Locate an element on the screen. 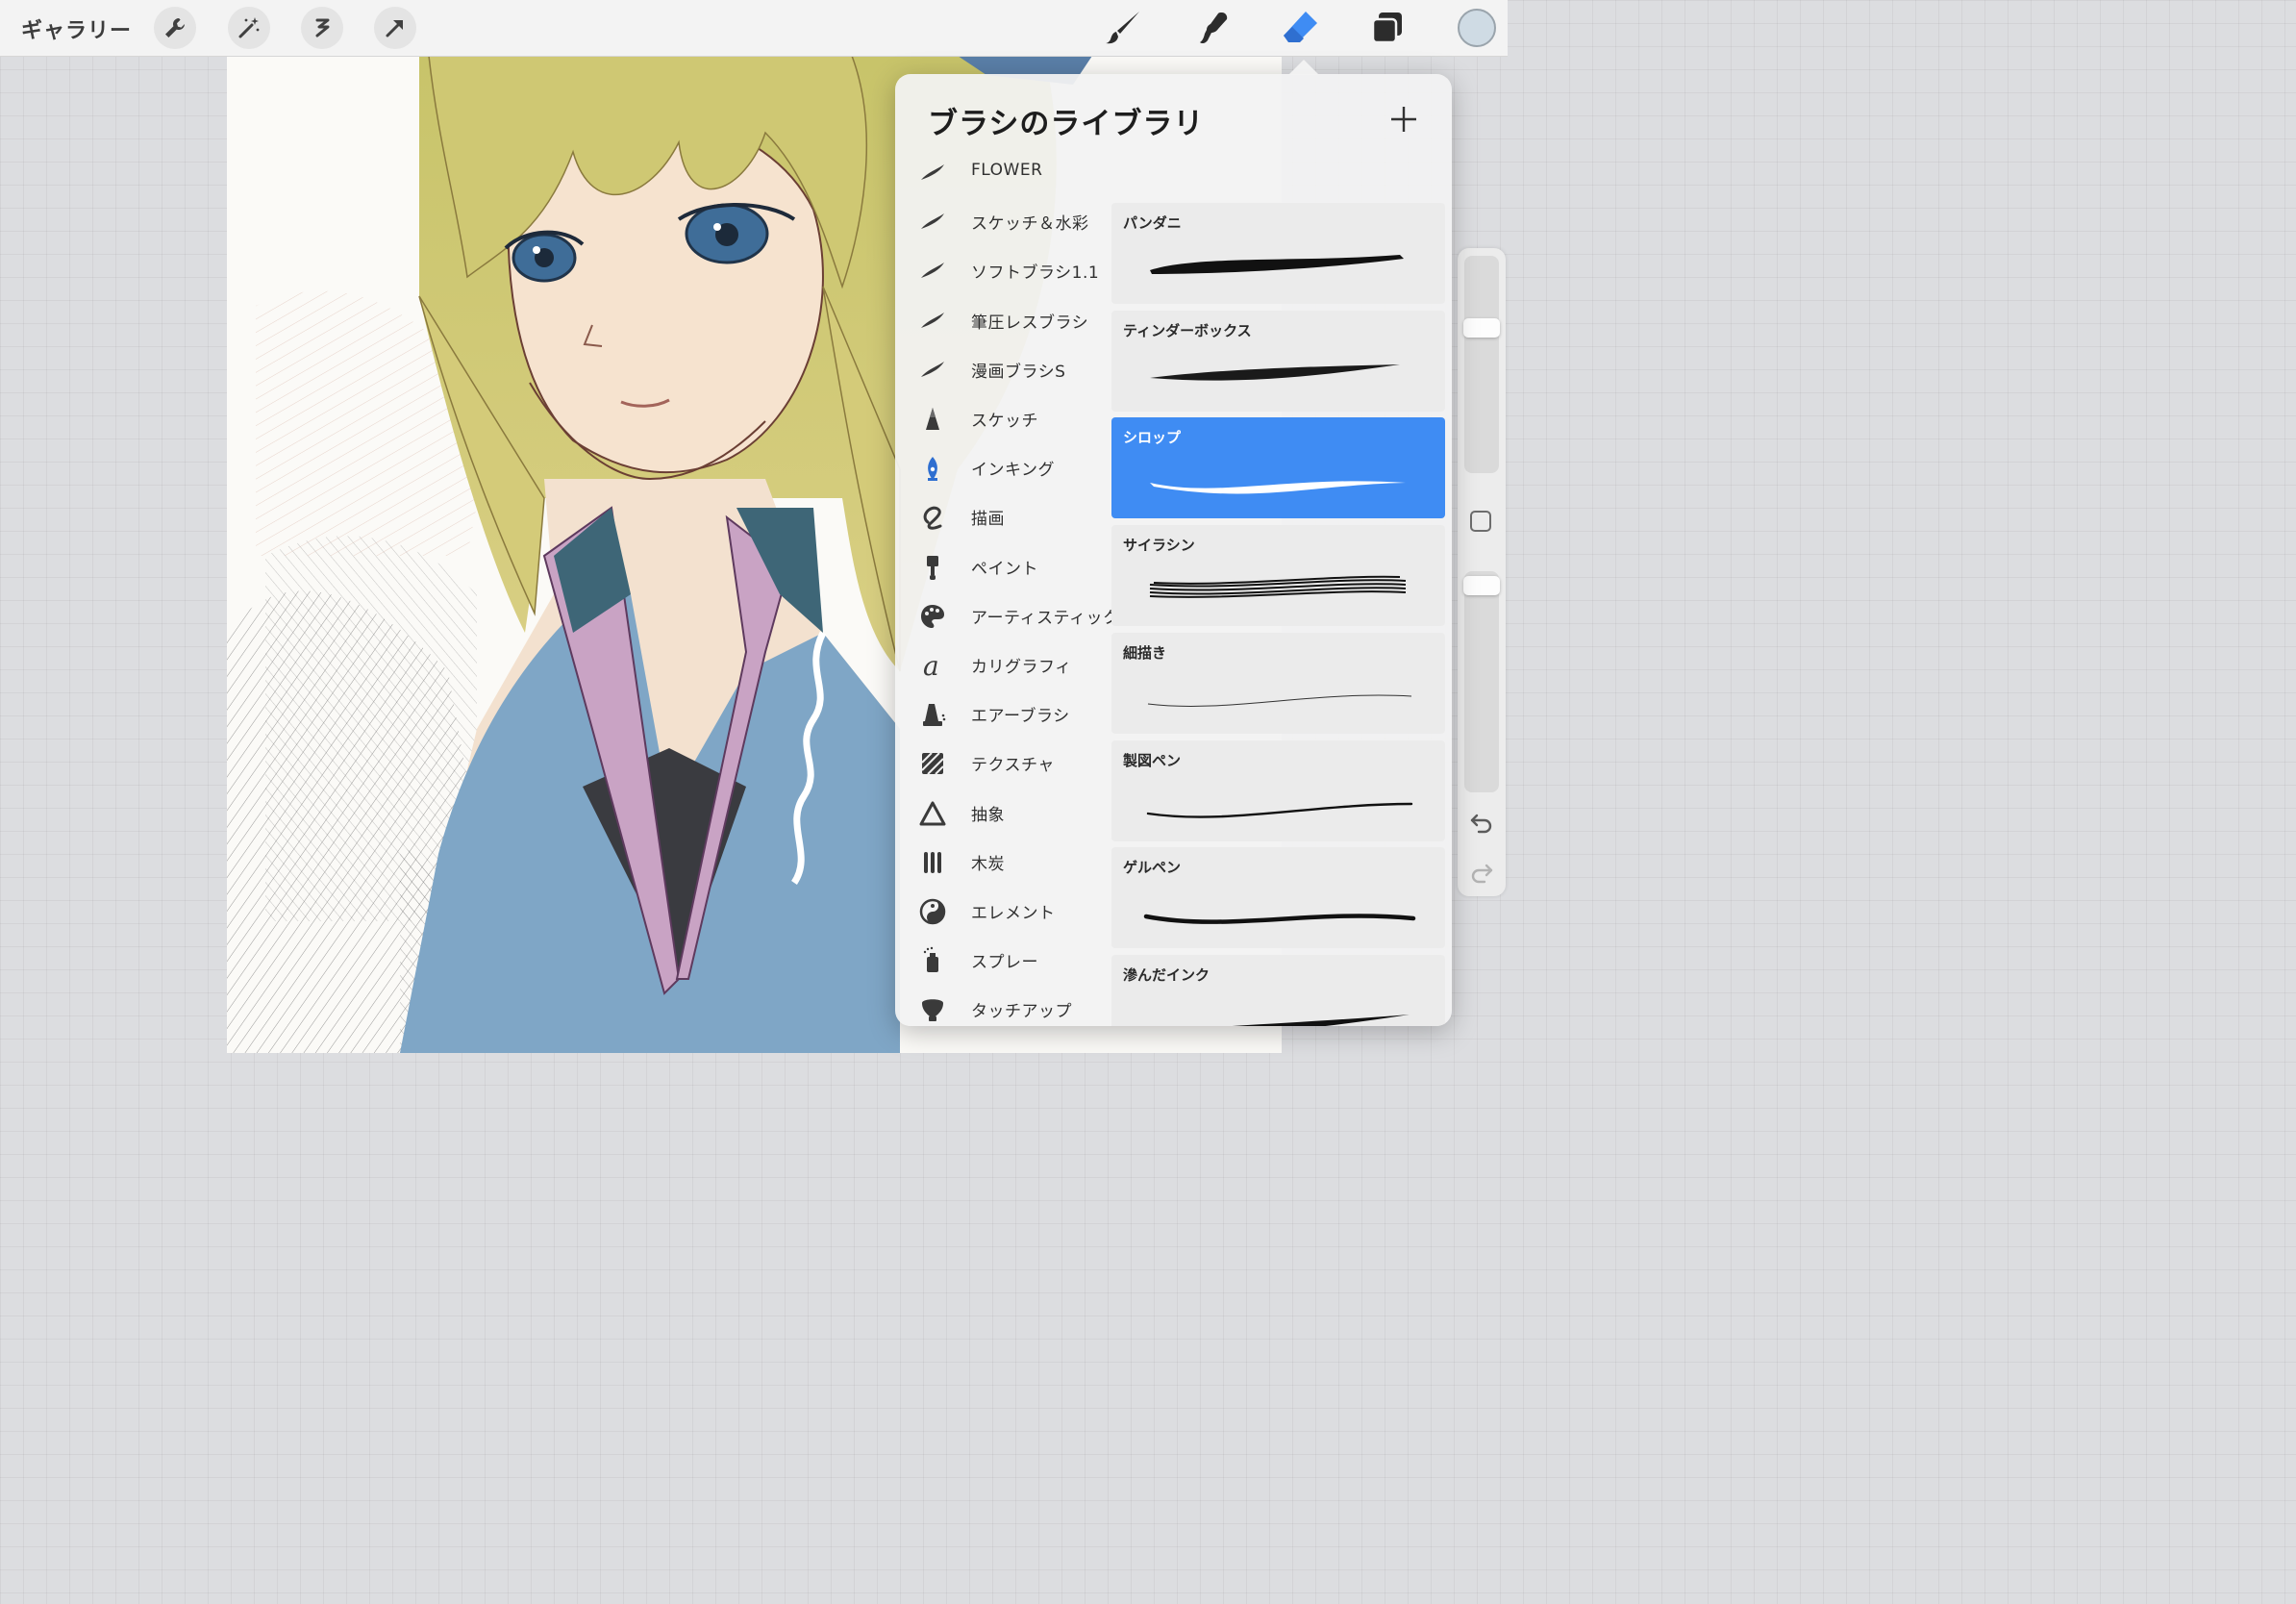 The image size is (2296, 1604). pen-nib-icon is located at coordinates (932, 469).